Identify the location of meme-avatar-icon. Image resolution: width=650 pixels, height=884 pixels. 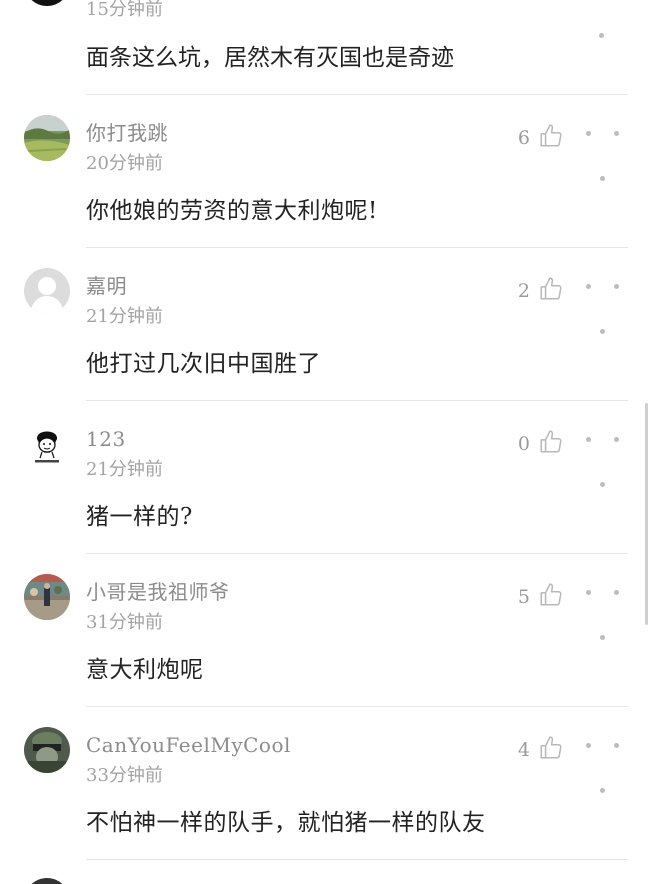
(47, 444).